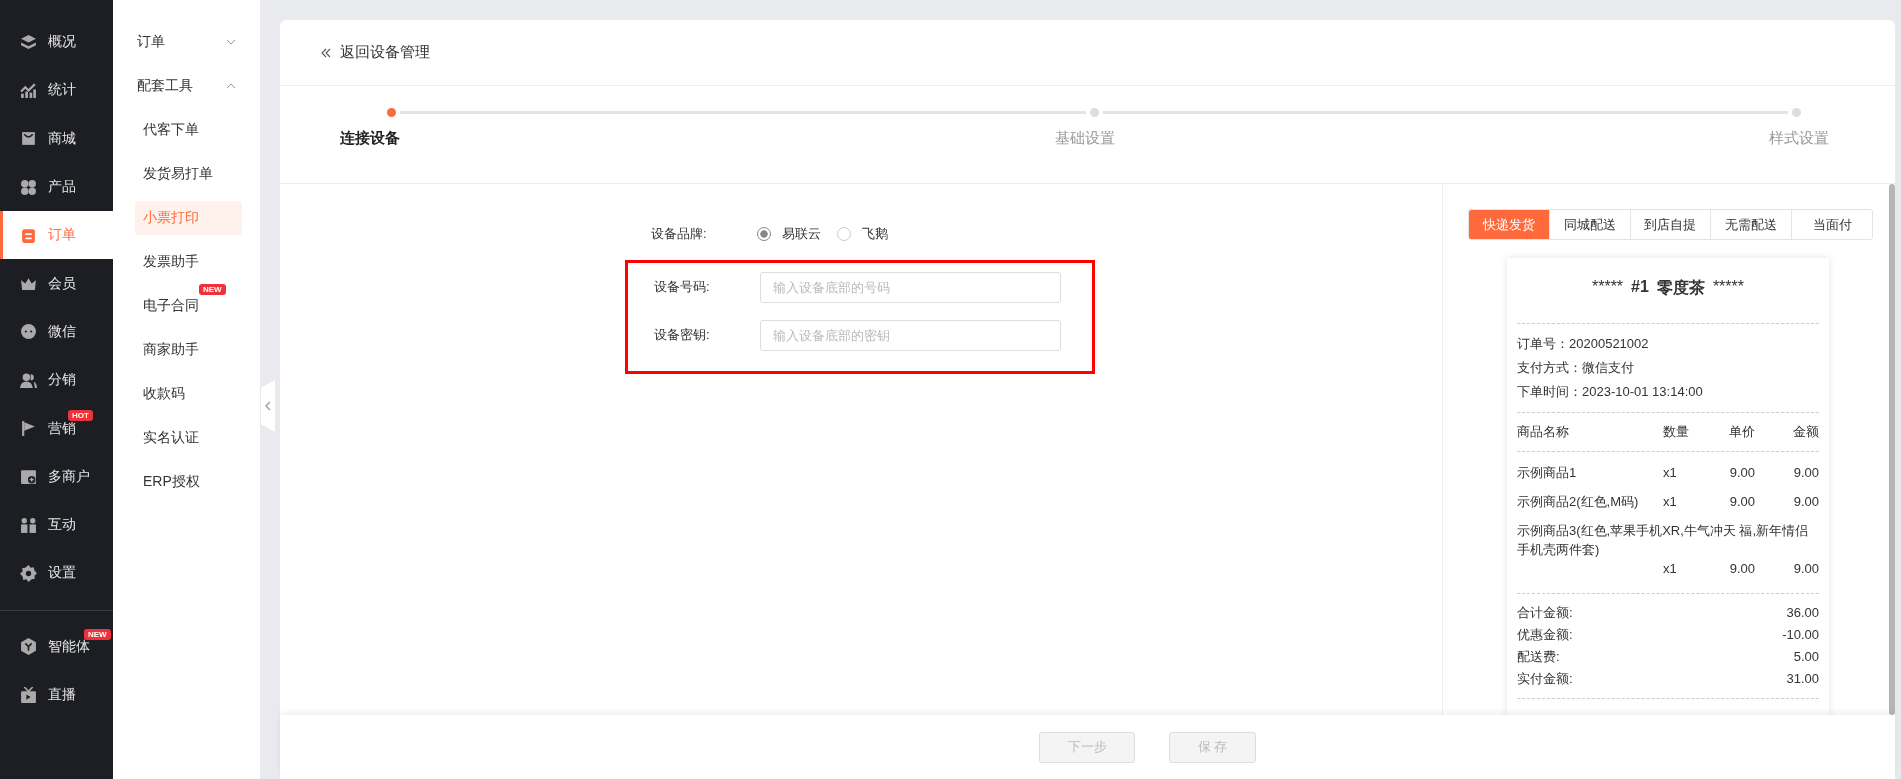  I want to click on submenu-item: 收款码, so click(164, 394).